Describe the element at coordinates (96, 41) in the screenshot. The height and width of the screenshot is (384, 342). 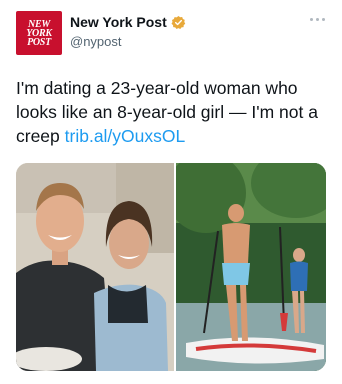
I see `author-handle: @nypost` at that location.